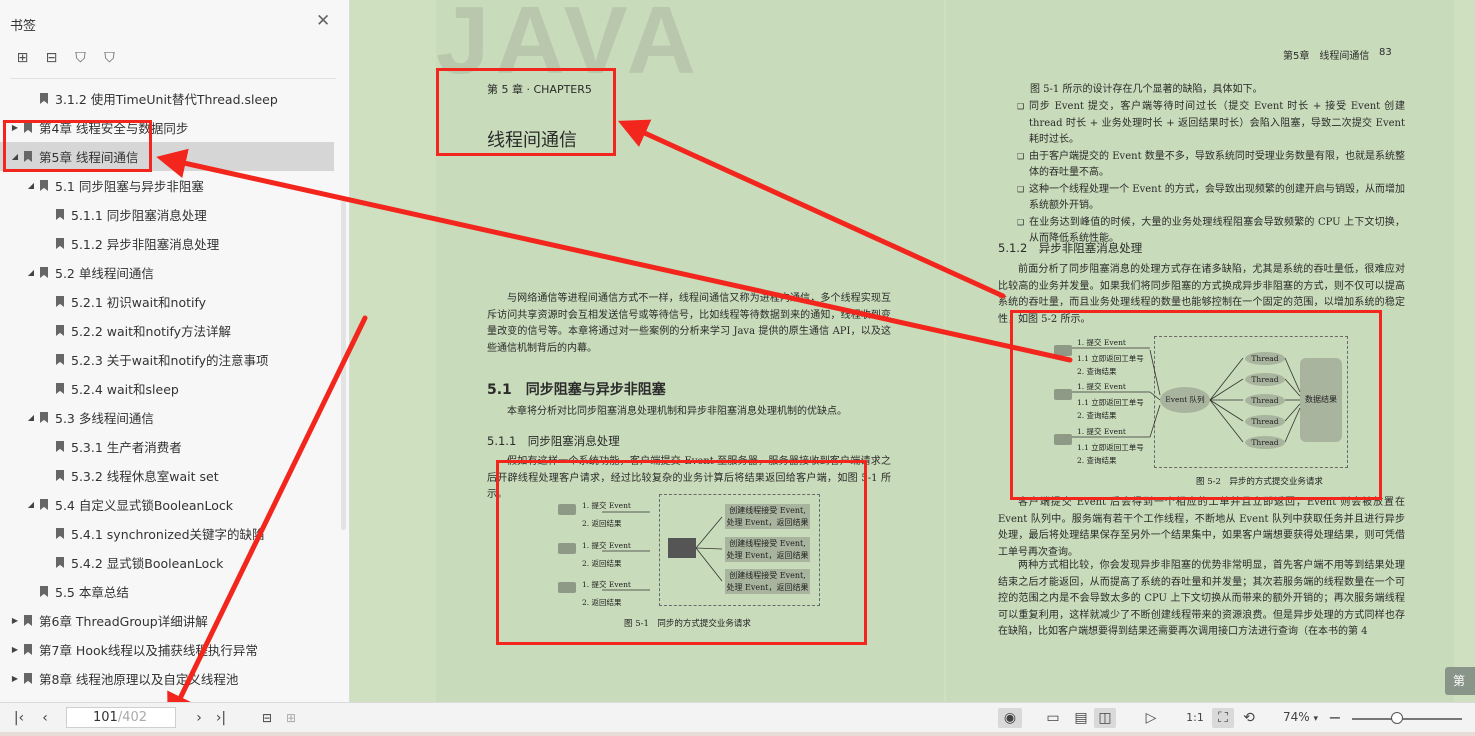  Describe the element at coordinates (92, 592) in the screenshot. I see `bookmark-label: 5.5 本章总结` at that location.